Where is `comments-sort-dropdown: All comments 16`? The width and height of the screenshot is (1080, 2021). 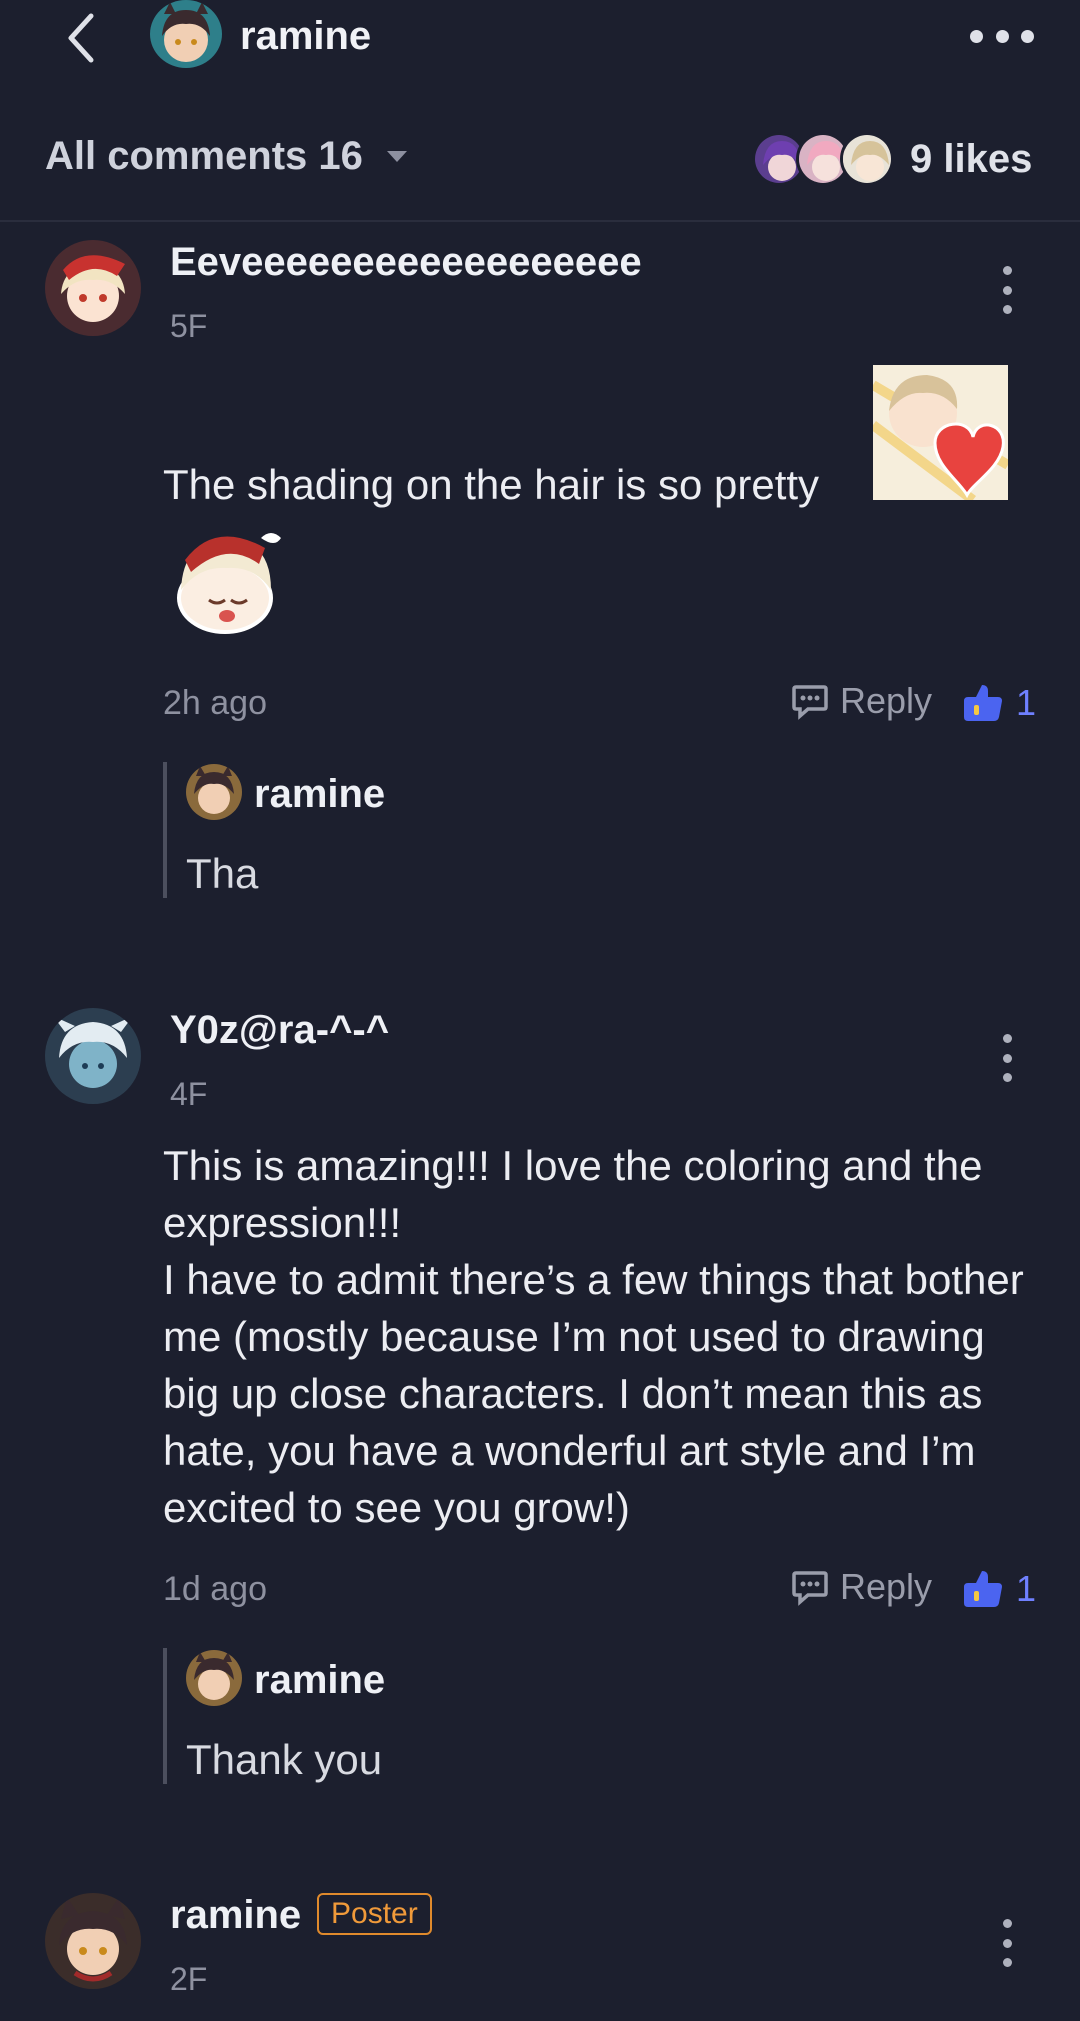 comments-sort-dropdown: All comments 16 is located at coordinates (226, 156).